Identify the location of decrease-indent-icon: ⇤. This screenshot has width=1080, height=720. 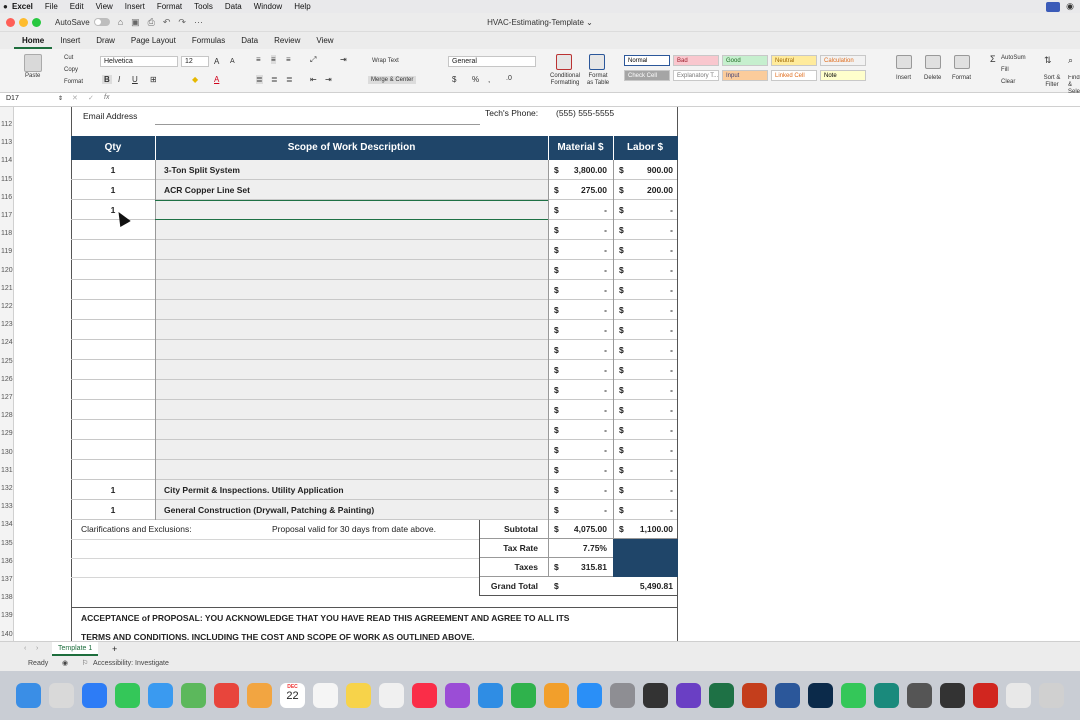
(313, 79).